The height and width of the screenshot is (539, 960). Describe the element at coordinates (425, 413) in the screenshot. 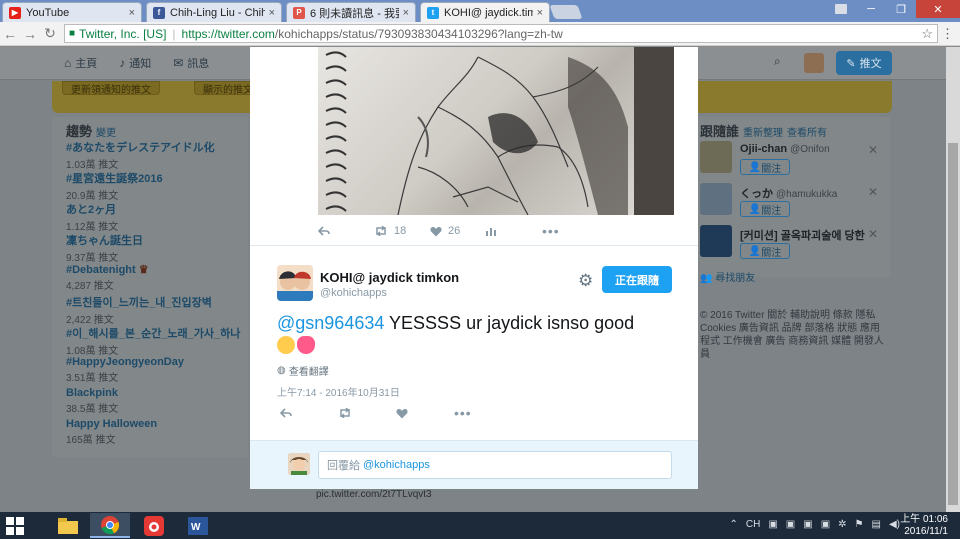

I see `like-button` at that location.